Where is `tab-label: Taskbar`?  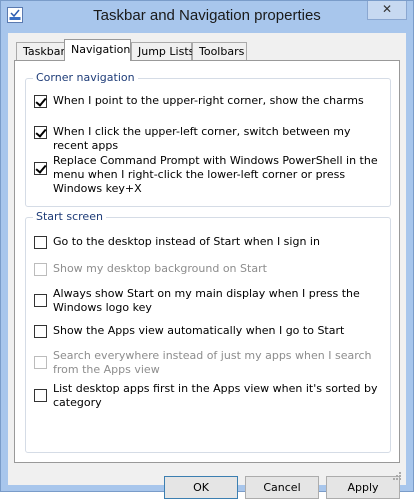
tab-label: Taskbar is located at coordinates (44, 51).